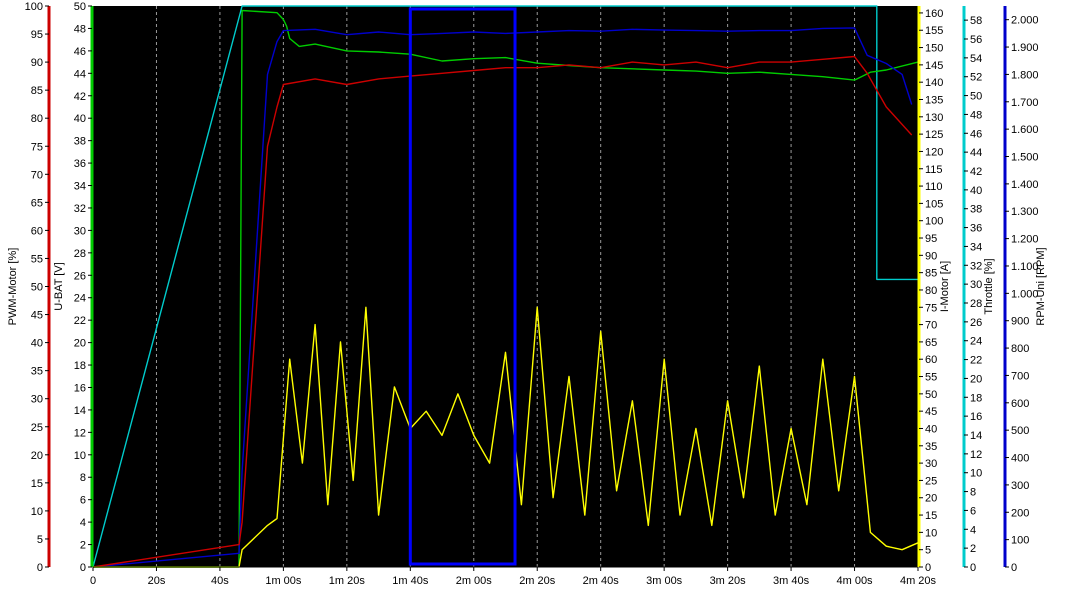  Describe the element at coordinates (931, 481) in the screenshot. I see `imotor-tick-label: 25` at that location.